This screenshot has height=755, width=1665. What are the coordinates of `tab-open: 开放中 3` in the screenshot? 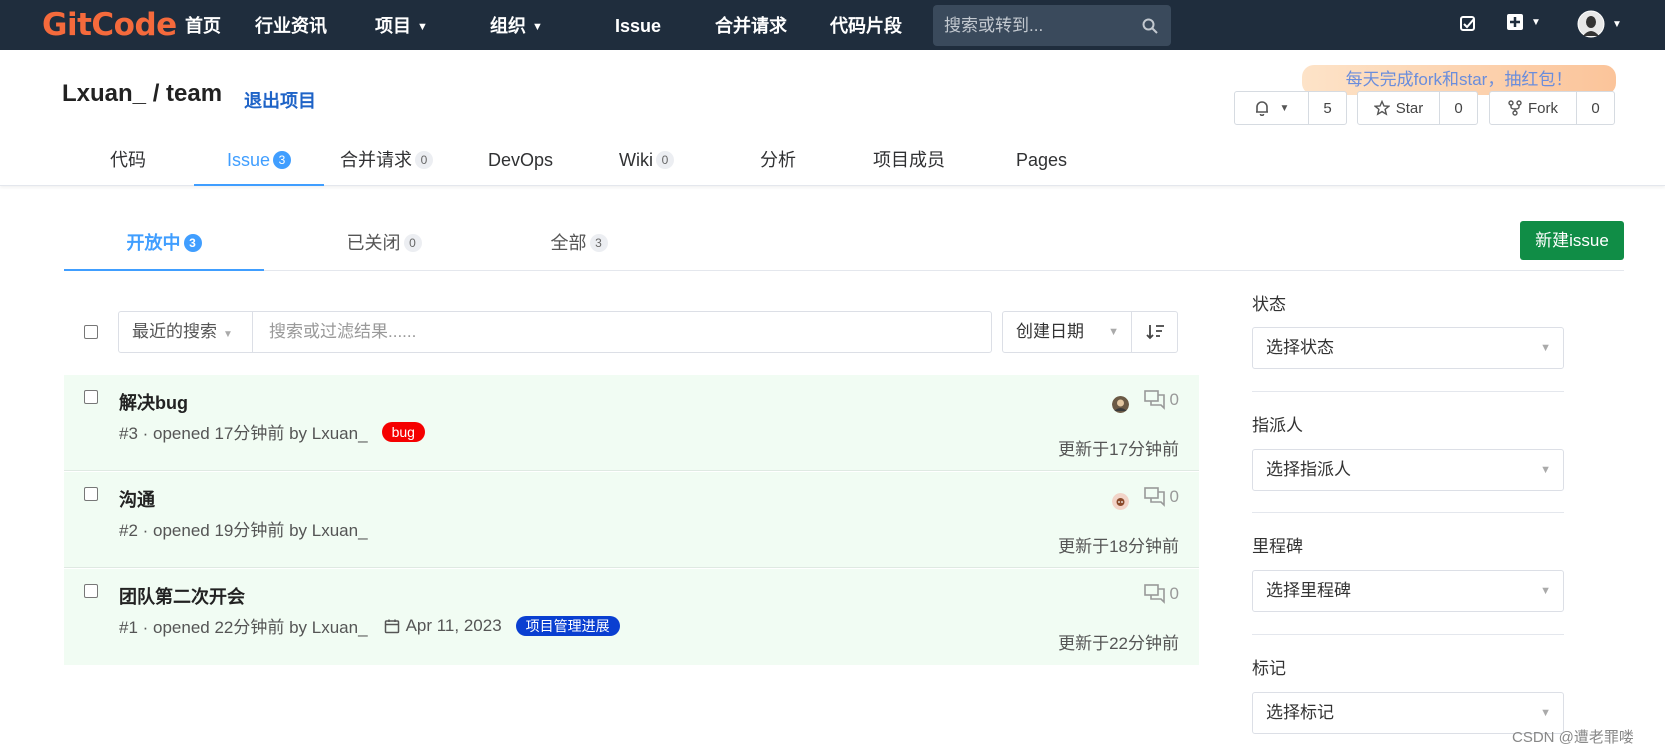 It's located at (164, 245).